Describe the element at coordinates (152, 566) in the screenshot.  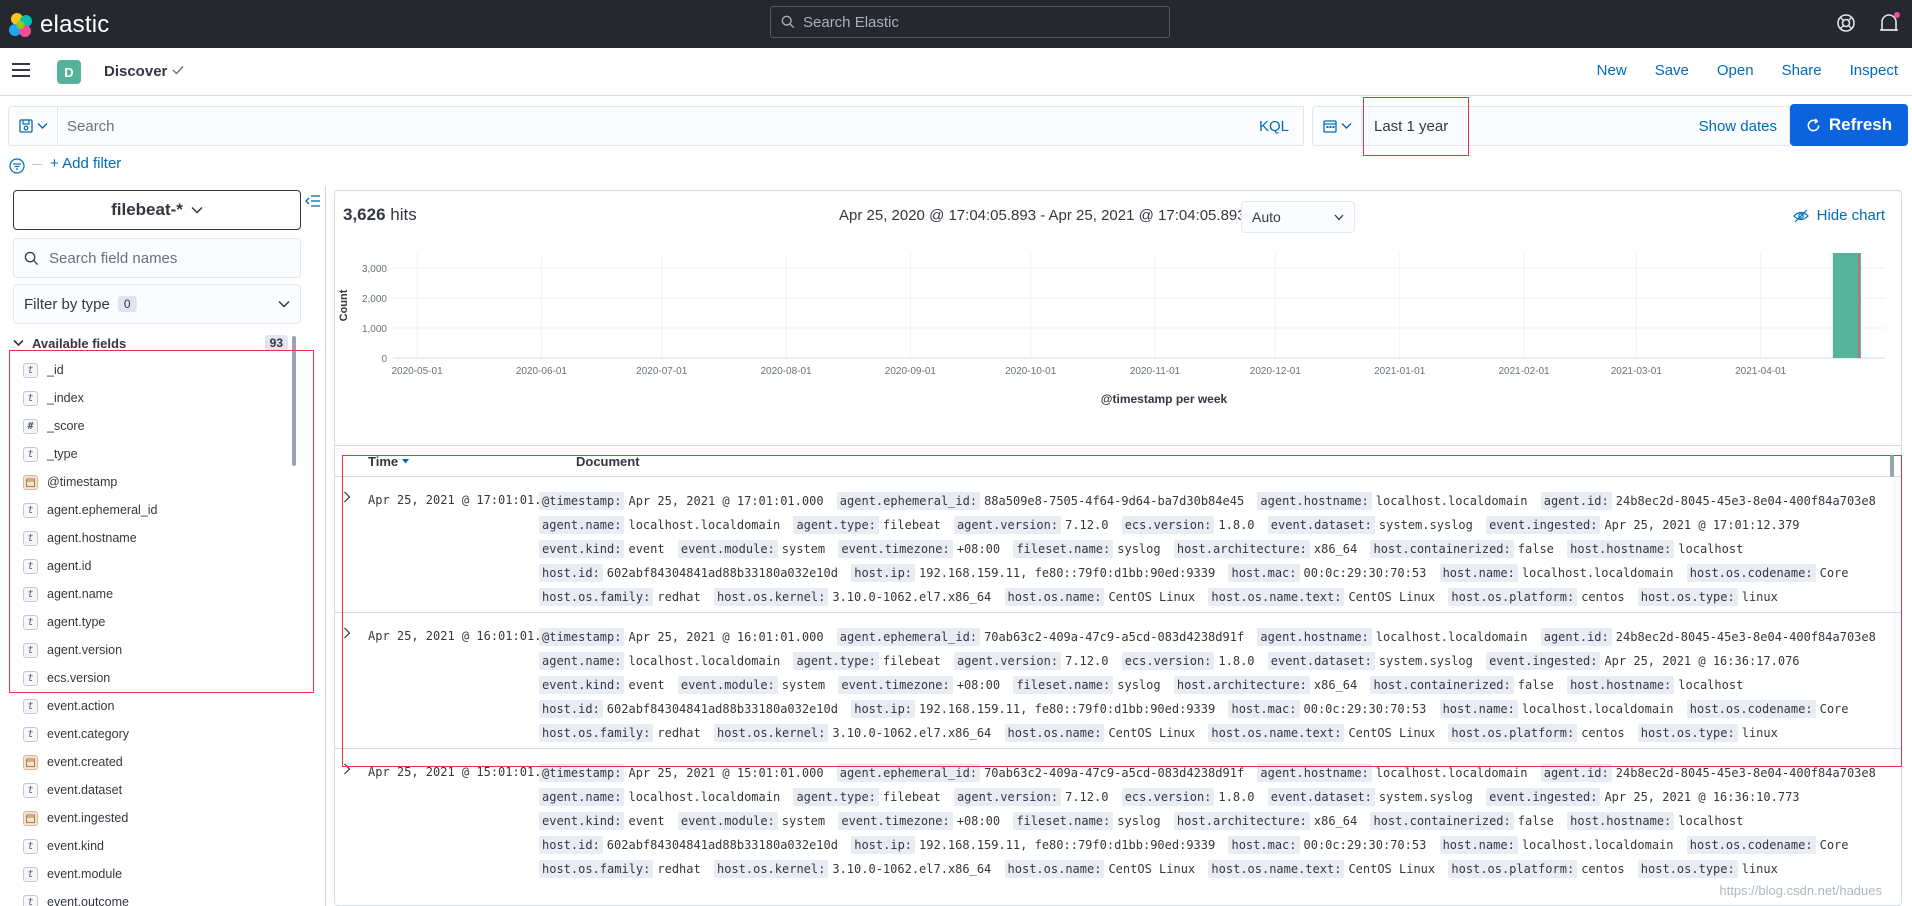
I see `field-list-item: t agent.id` at that location.